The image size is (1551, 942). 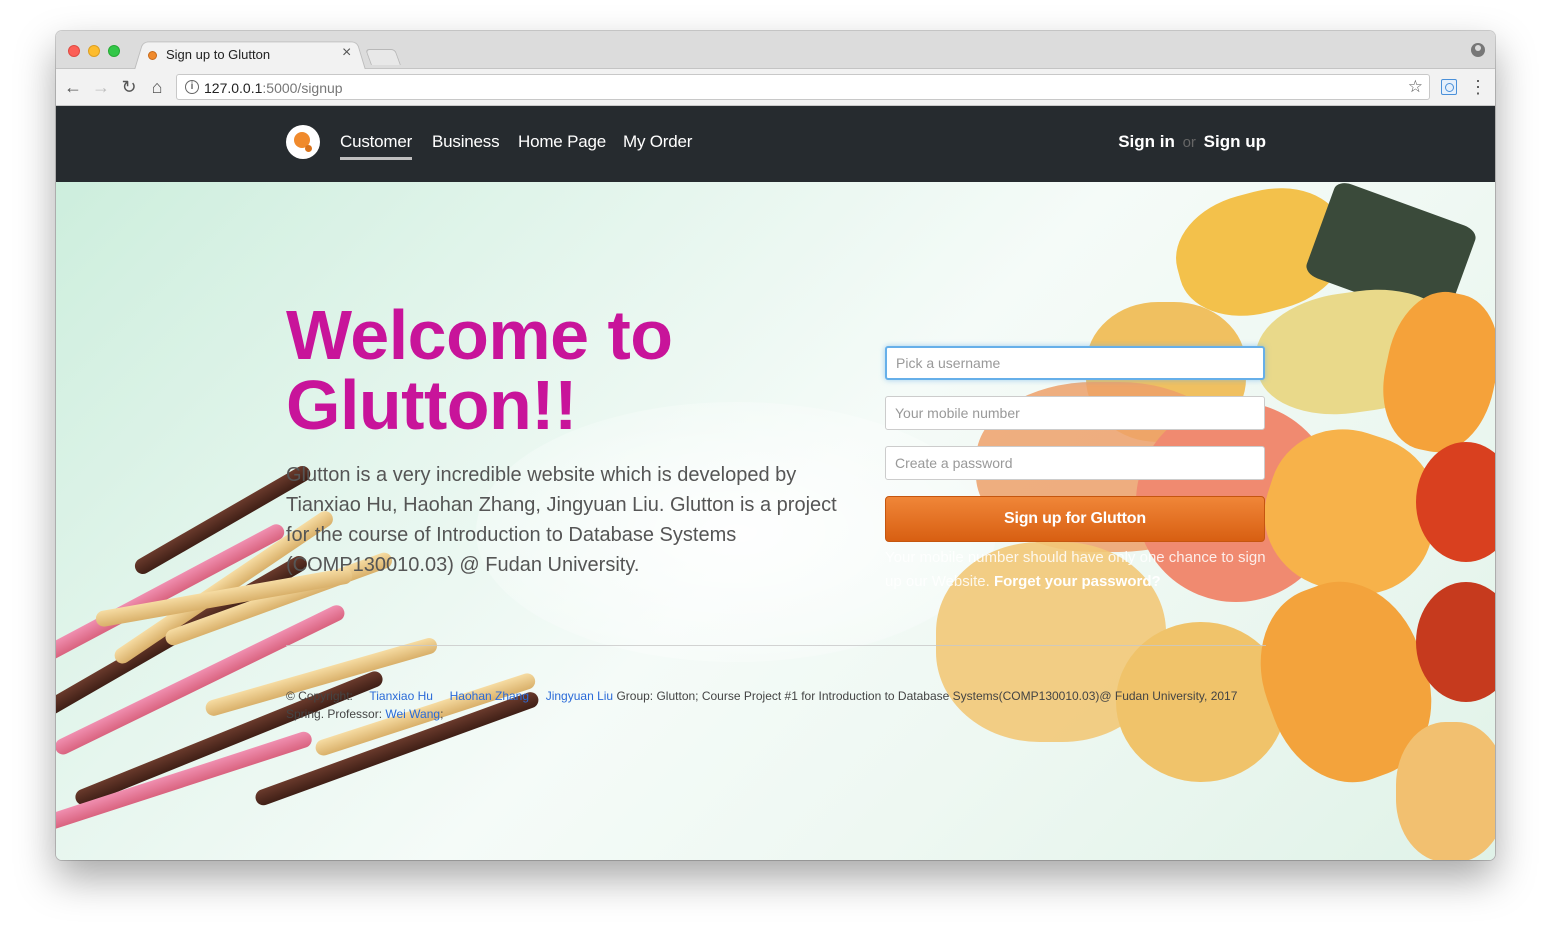 I want to click on copyright-text: © Copyright:, so click(x=319, y=696).